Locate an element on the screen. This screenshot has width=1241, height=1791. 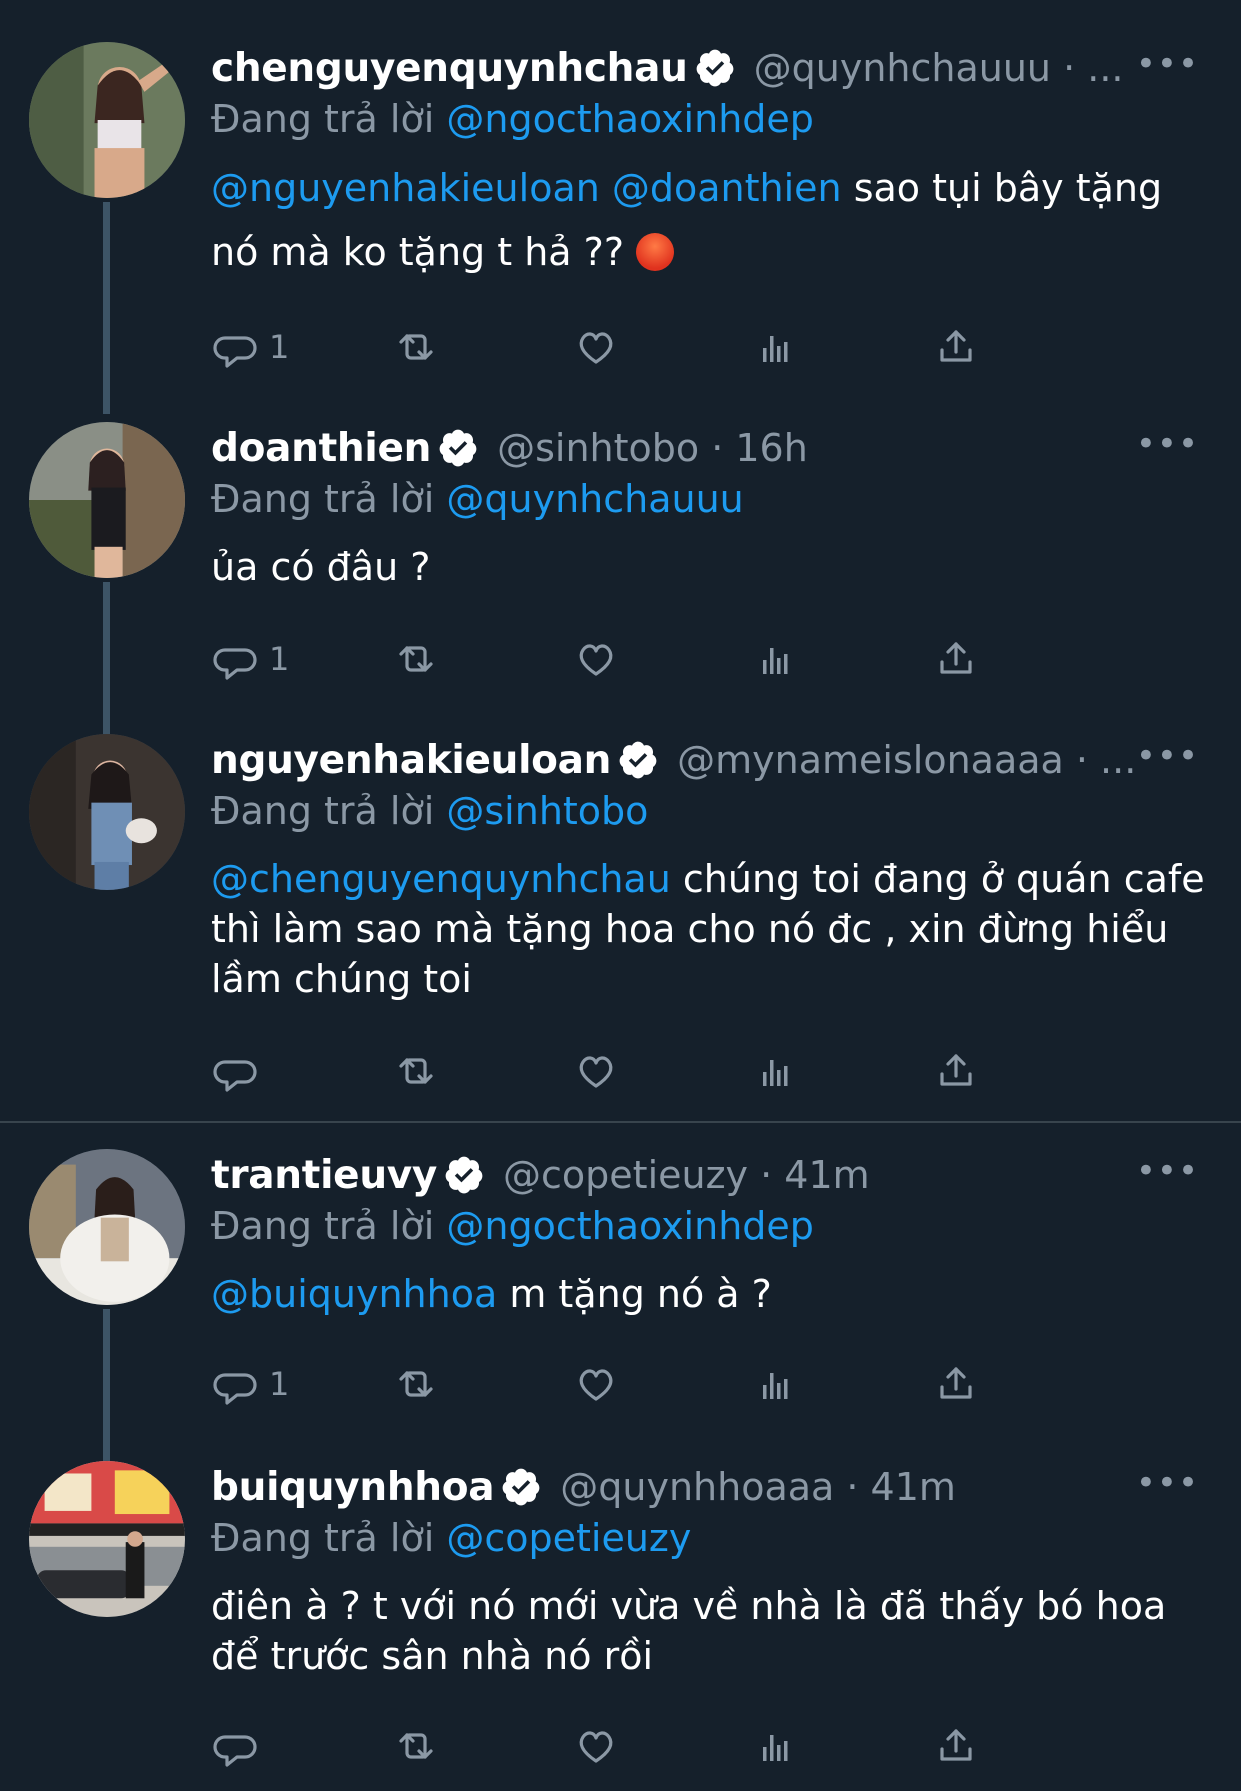
tweet-text-part: sao tụi bây tặng is located at coordinates (1002, 188).